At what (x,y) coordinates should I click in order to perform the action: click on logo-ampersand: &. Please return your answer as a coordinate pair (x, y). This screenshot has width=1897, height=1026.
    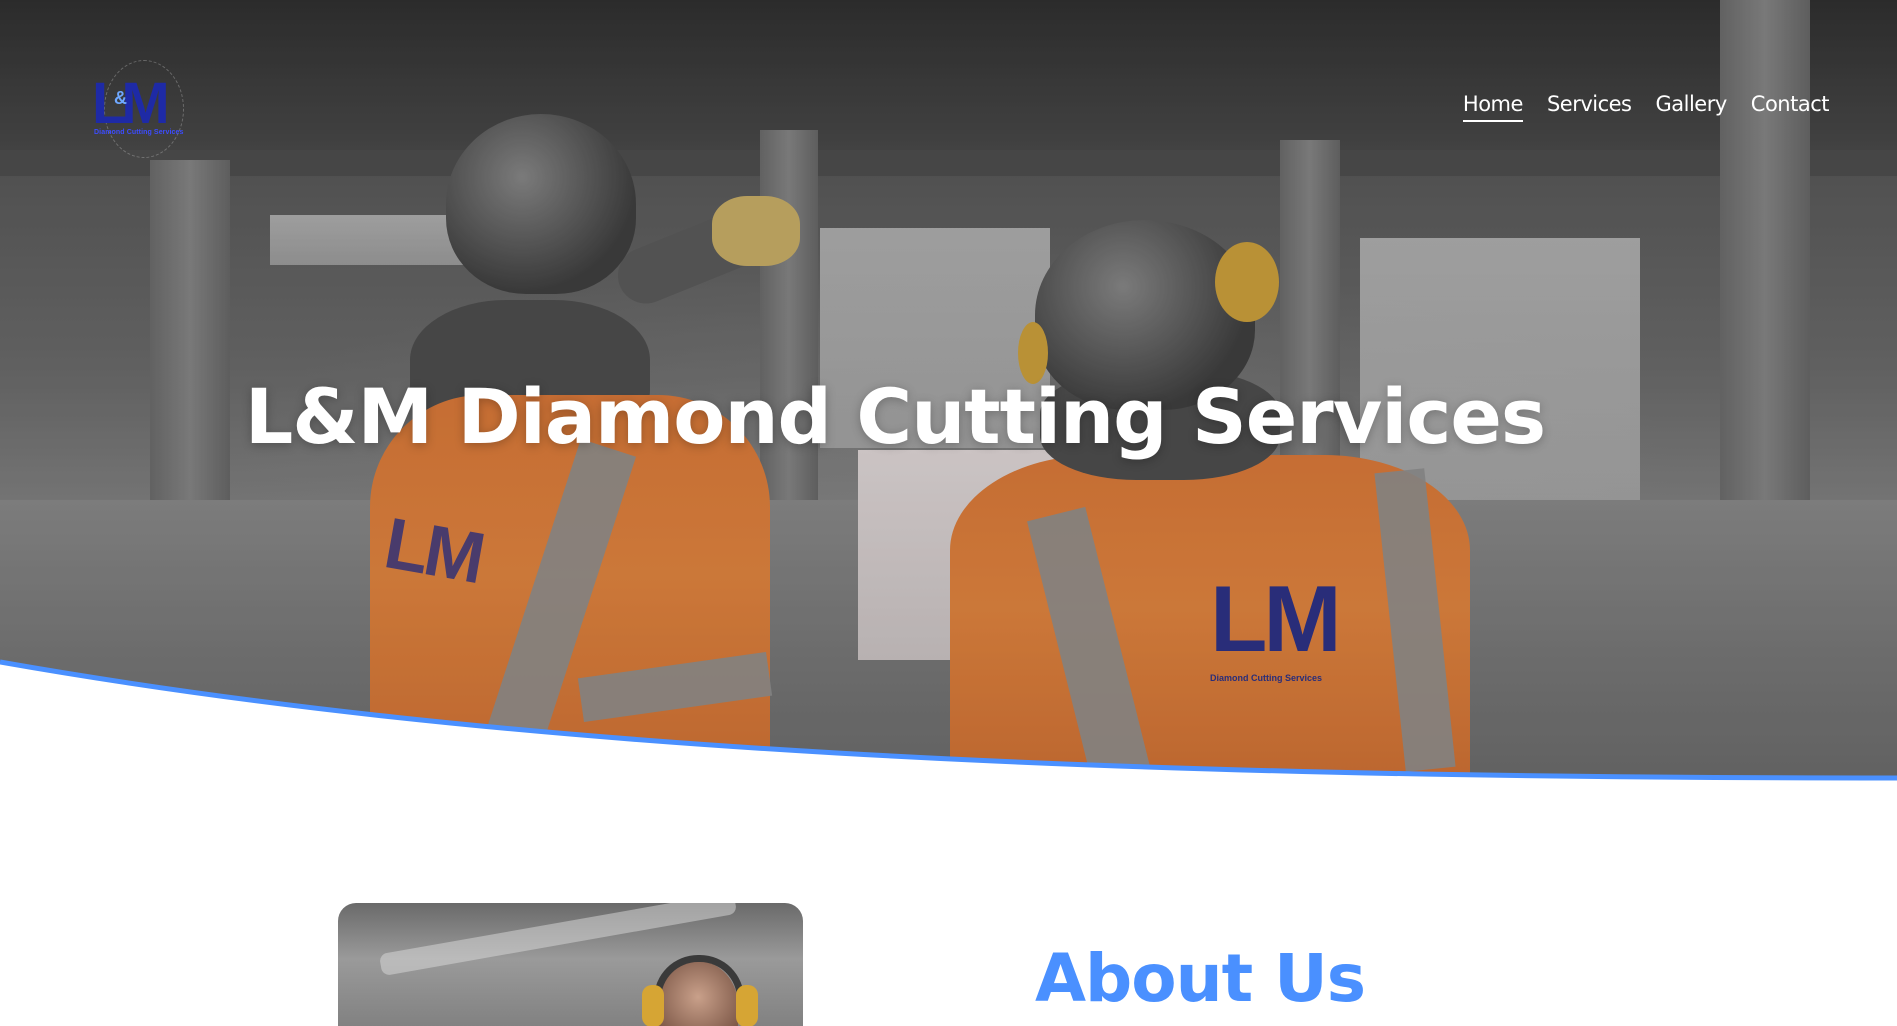
    Looking at the image, I should click on (120, 98).